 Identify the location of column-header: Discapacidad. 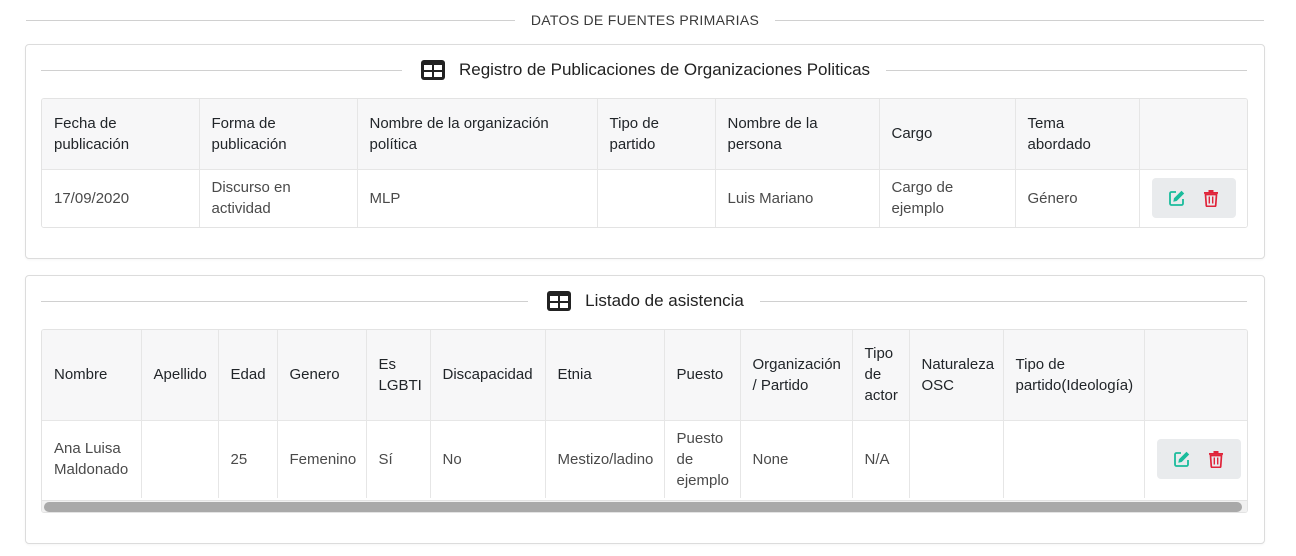
(488, 375).